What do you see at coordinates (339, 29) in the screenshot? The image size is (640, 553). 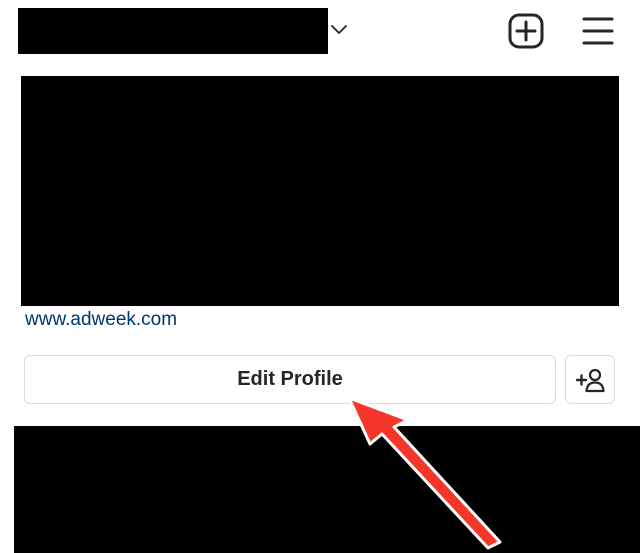 I see `chevron-down-icon` at bounding box center [339, 29].